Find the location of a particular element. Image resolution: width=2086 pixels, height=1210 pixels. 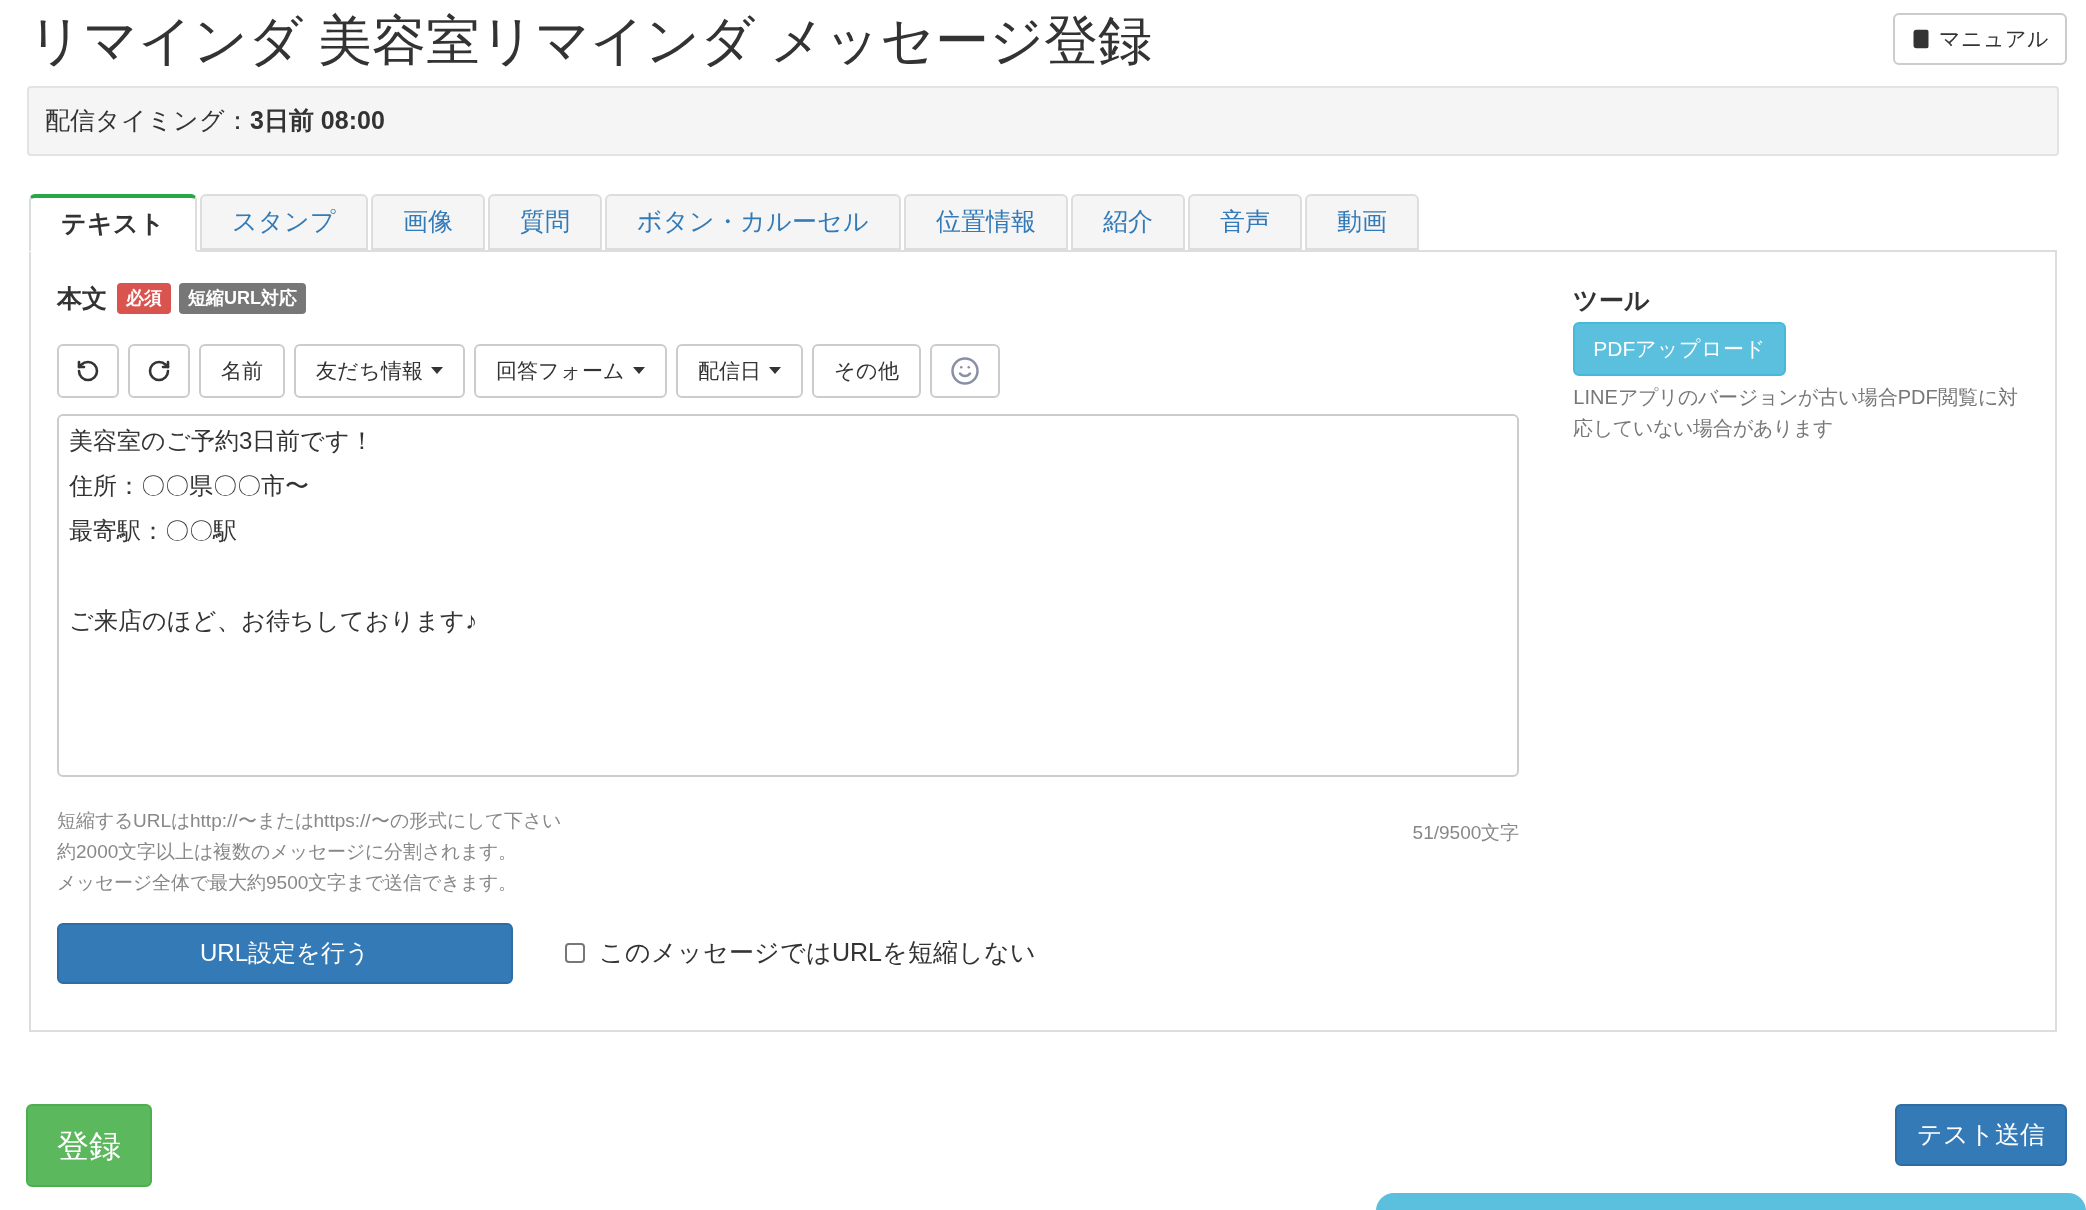

book-icon is located at coordinates (1921, 39).